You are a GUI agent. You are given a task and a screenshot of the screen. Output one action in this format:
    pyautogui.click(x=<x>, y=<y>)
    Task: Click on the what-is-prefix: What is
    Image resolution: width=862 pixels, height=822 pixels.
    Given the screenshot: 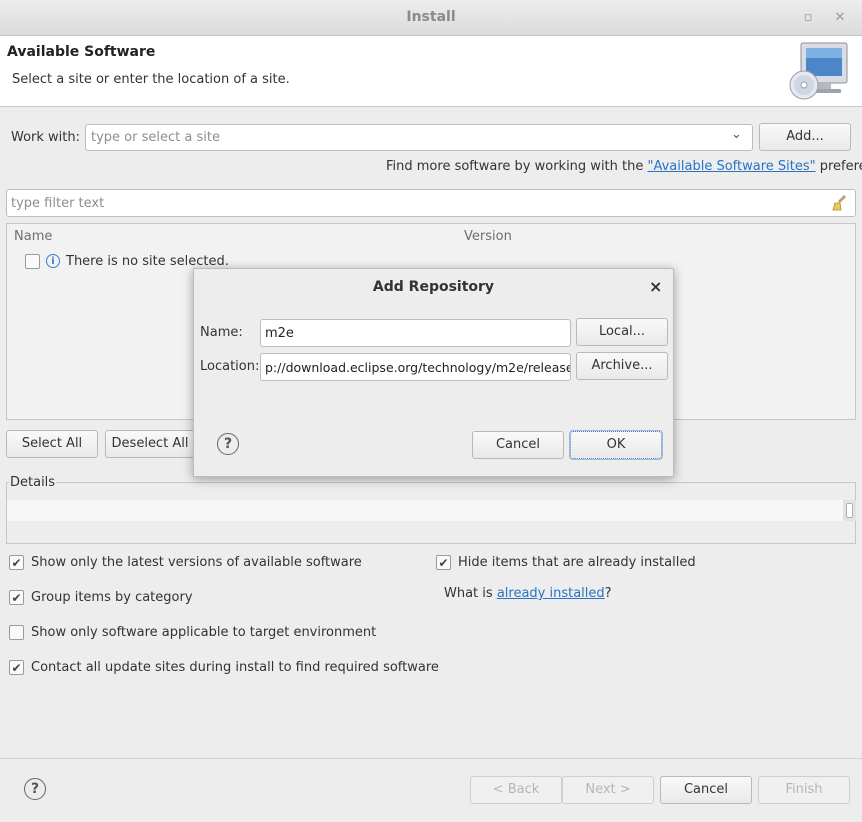 What is the action you would take?
    pyautogui.click(x=470, y=593)
    